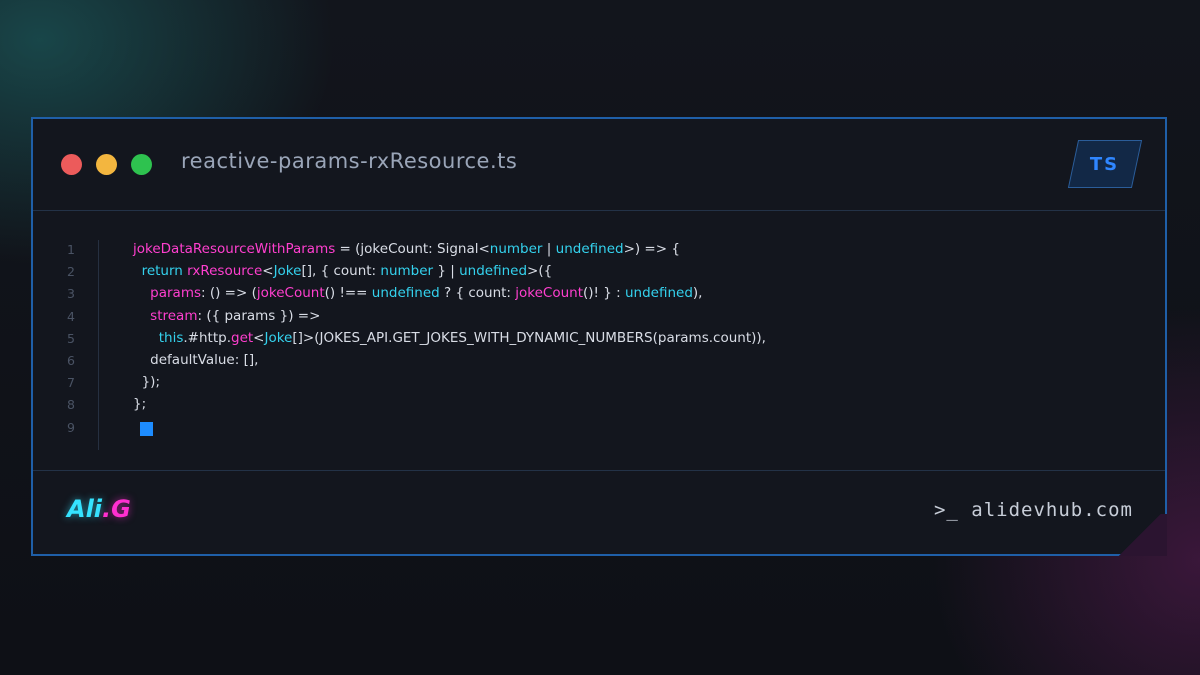  Describe the element at coordinates (234, 249) in the screenshot. I see `code-token: jokeDataResourceWithParams` at that location.